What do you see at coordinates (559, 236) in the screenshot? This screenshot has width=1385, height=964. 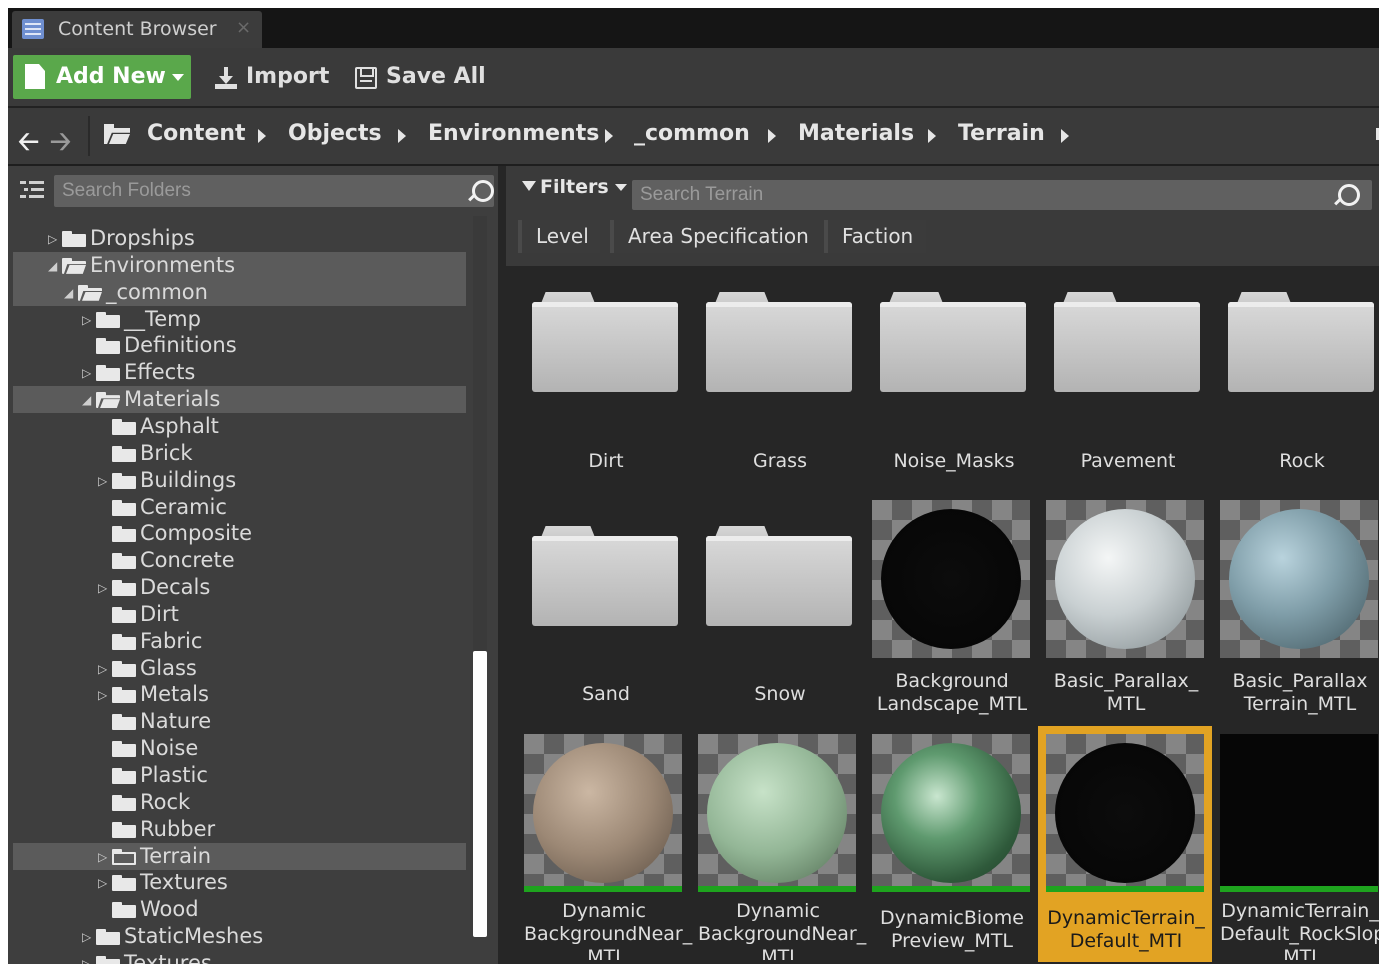 I see `filter-chip-level: Level` at bounding box center [559, 236].